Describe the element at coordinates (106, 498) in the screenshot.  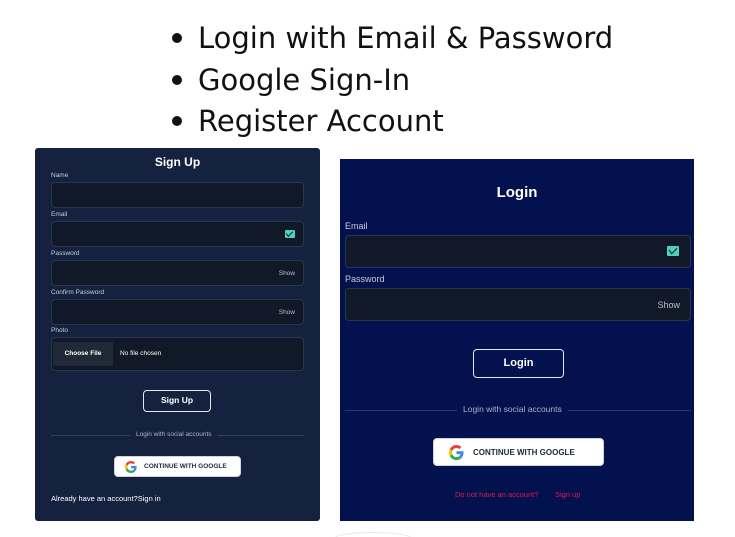
I see `signin-link: Already have an account?Sign in` at that location.